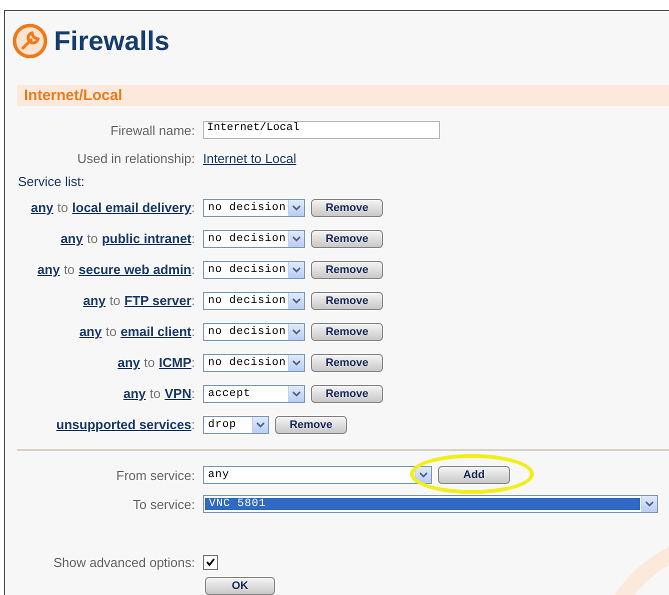 This screenshot has width=669, height=595. I want to click on field-label: Show advanced options:, so click(124, 563).